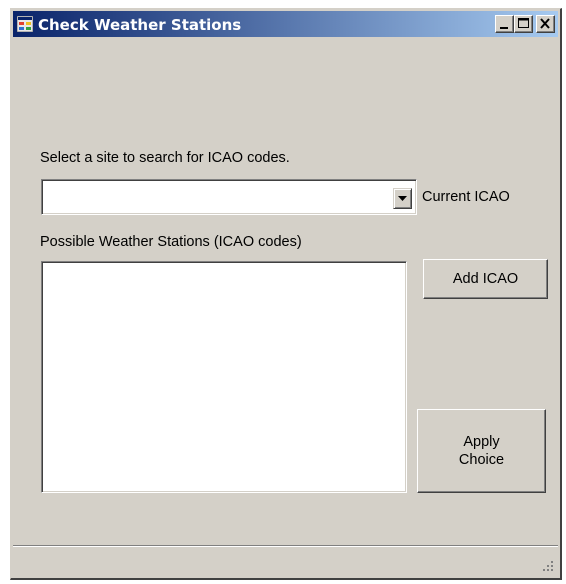  I want to click on close-icon, so click(545, 23).